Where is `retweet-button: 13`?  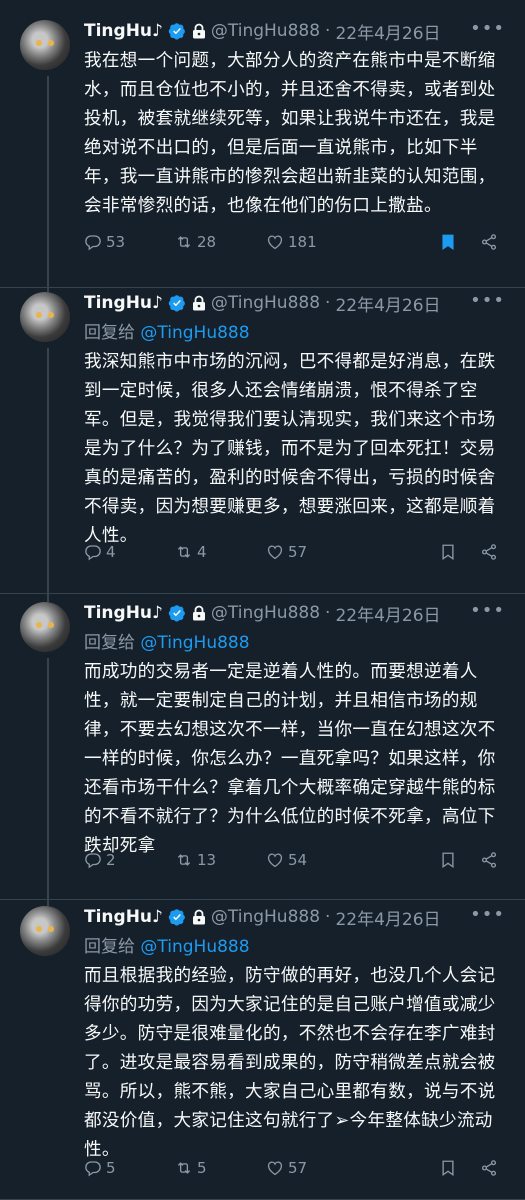 retweet-button: 13 is located at coordinates (195, 860).